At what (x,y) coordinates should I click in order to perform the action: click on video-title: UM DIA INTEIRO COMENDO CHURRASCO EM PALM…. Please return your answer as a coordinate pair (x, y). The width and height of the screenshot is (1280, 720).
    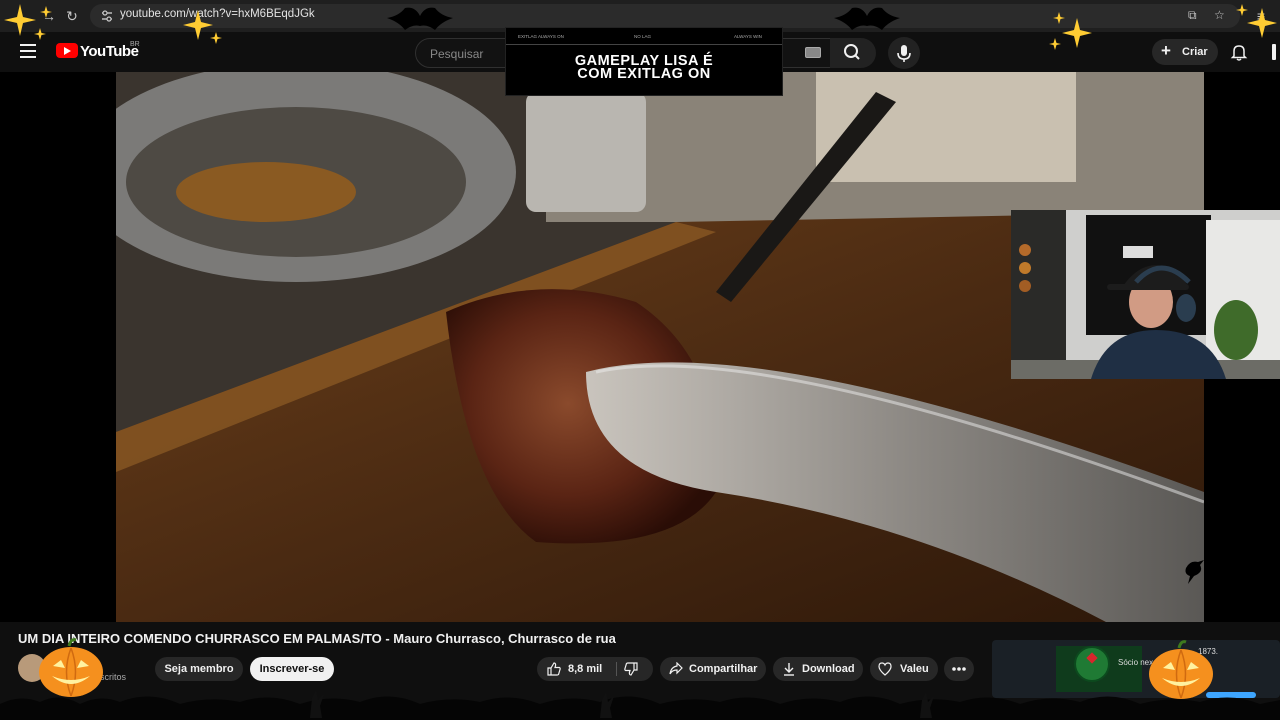
    Looking at the image, I should click on (317, 638).